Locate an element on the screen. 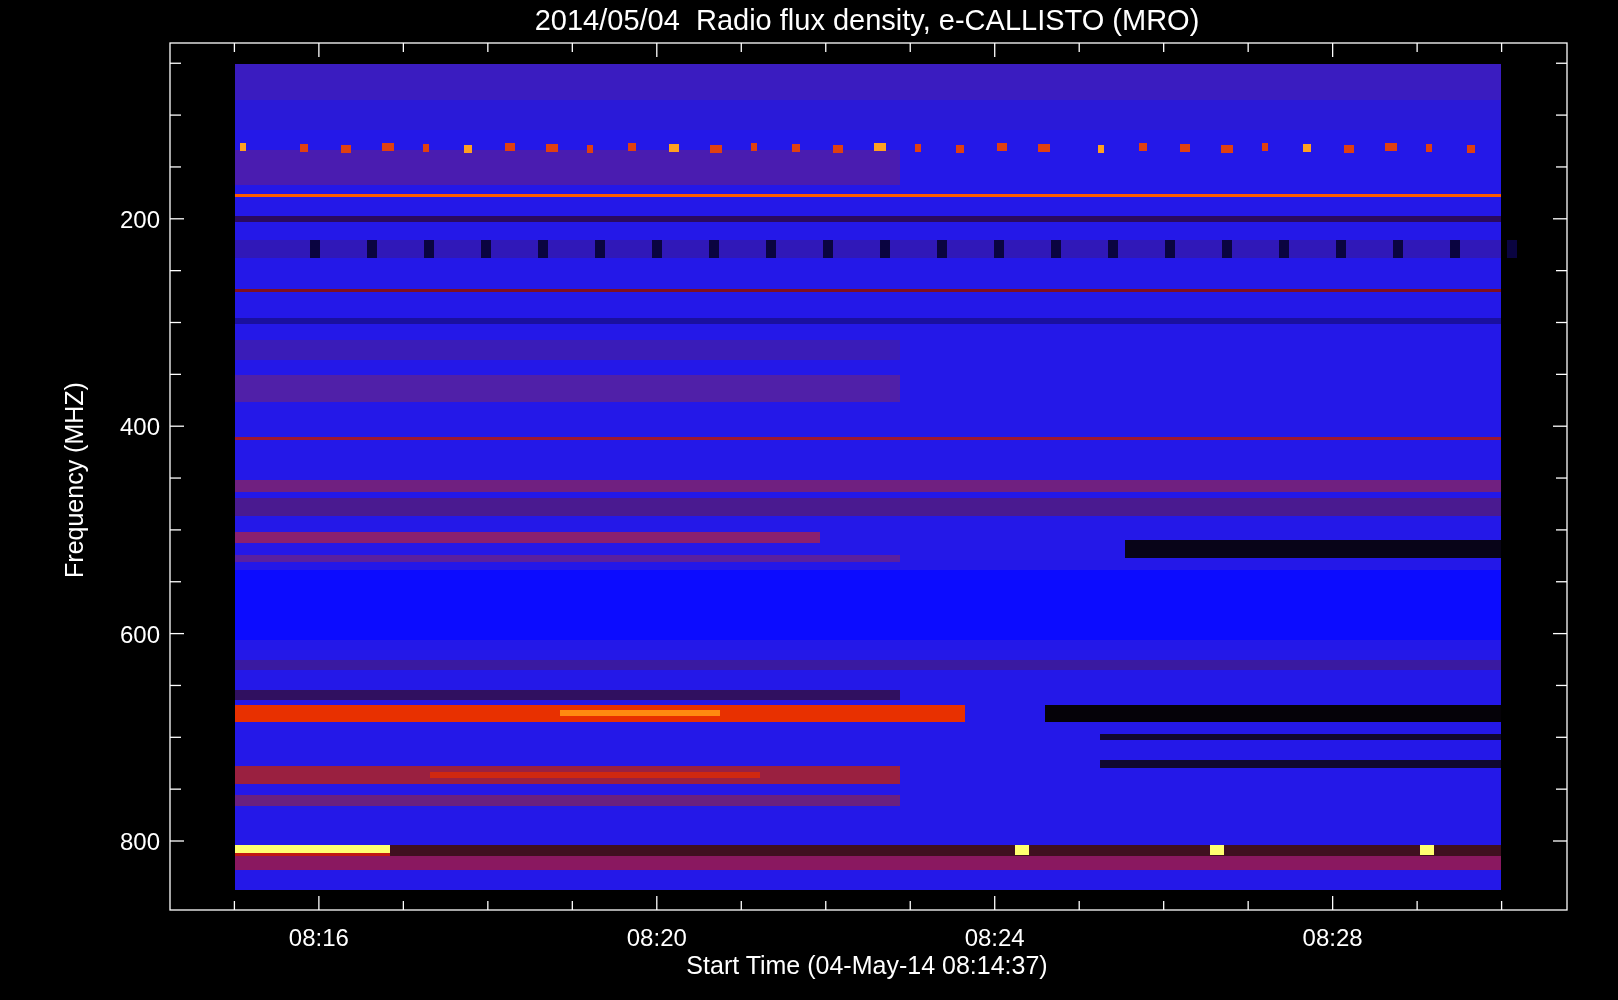 The image size is (1618, 1000). chart-title: 2014/05/04 Radio flux density, e-CALLISTO (MRO) is located at coordinates (867, 20).